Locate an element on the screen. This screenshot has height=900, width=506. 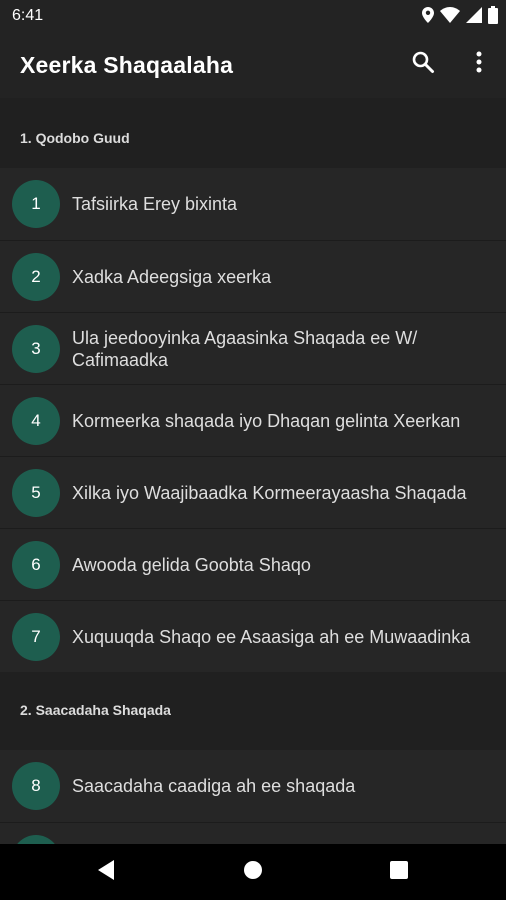
signal-icon is located at coordinates (474, 17).